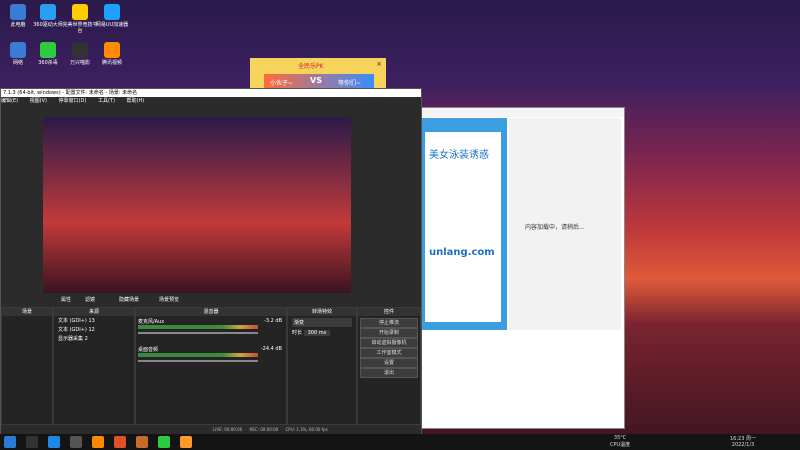 This screenshot has width=800, height=450. What do you see at coordinates (211, 312) in the screenshot?
I see `mixer-panel-title: 混音器` at bounding box center [211, 312].